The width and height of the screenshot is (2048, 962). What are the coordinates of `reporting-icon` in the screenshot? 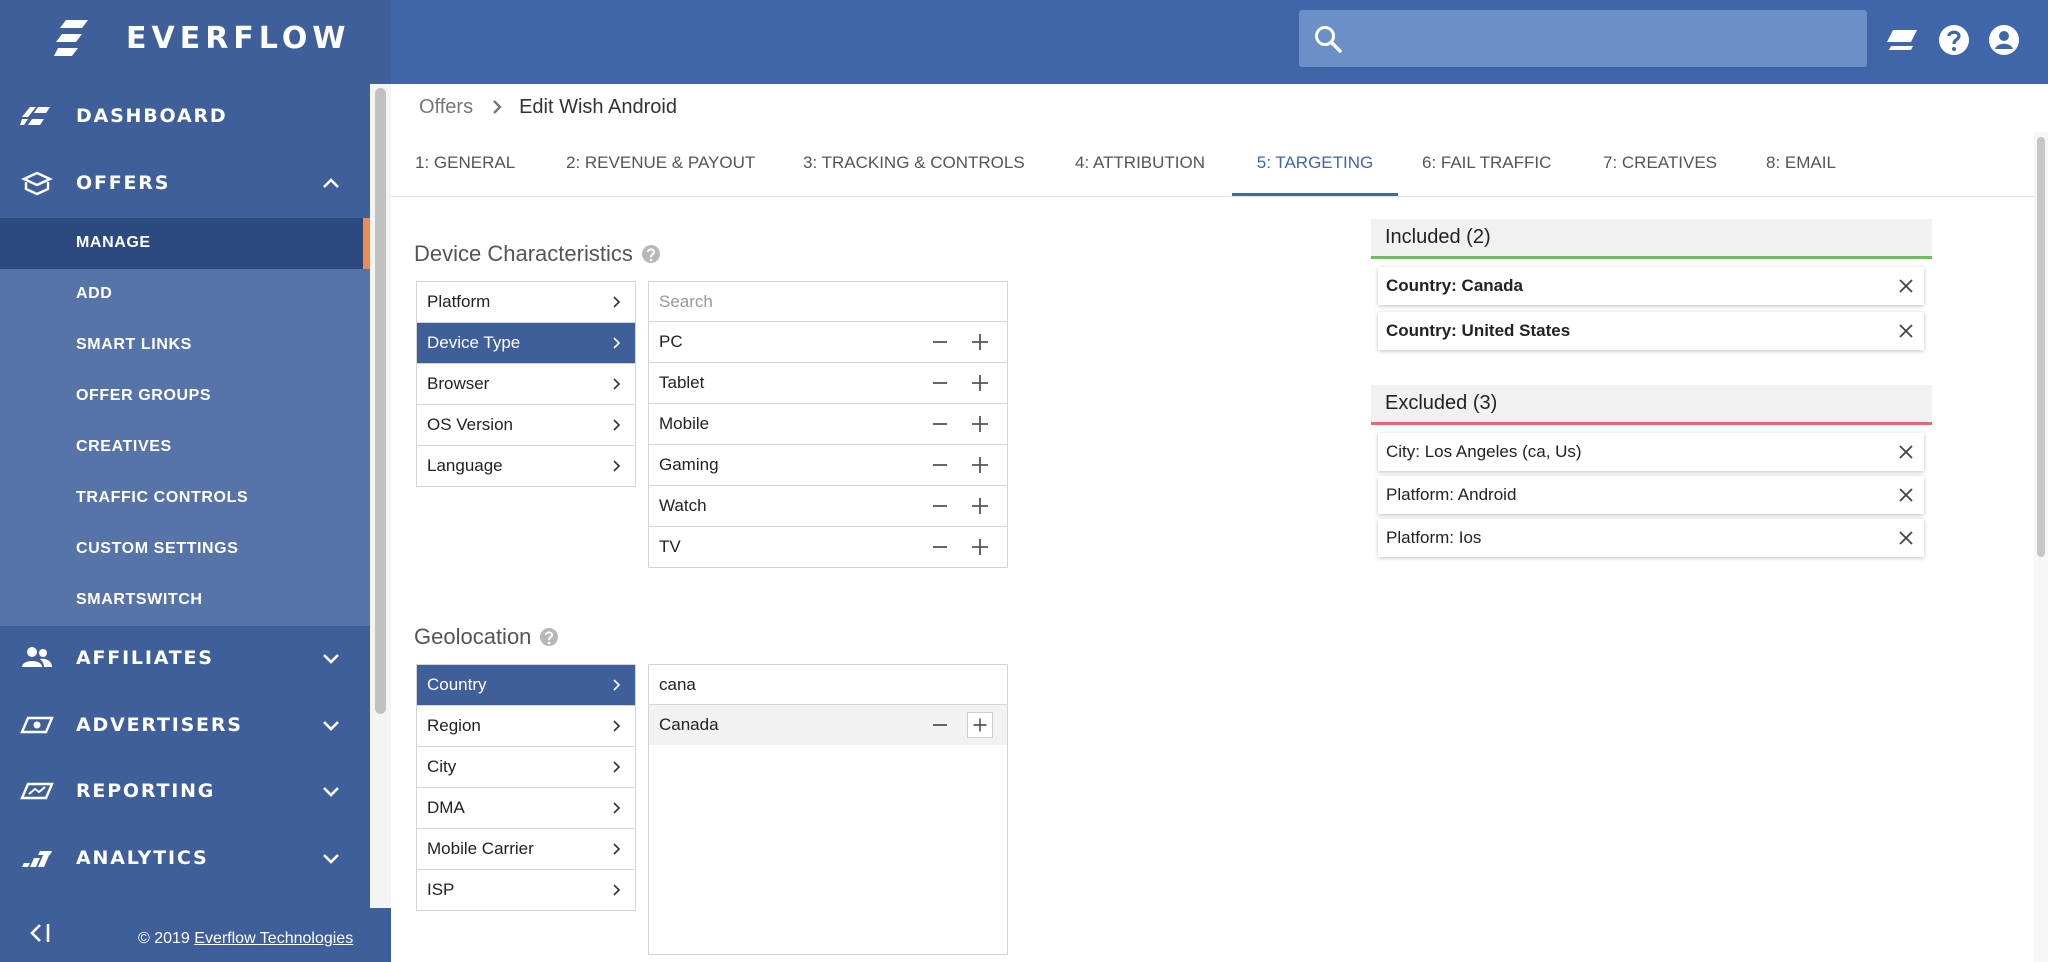 It's located at (37, 791).